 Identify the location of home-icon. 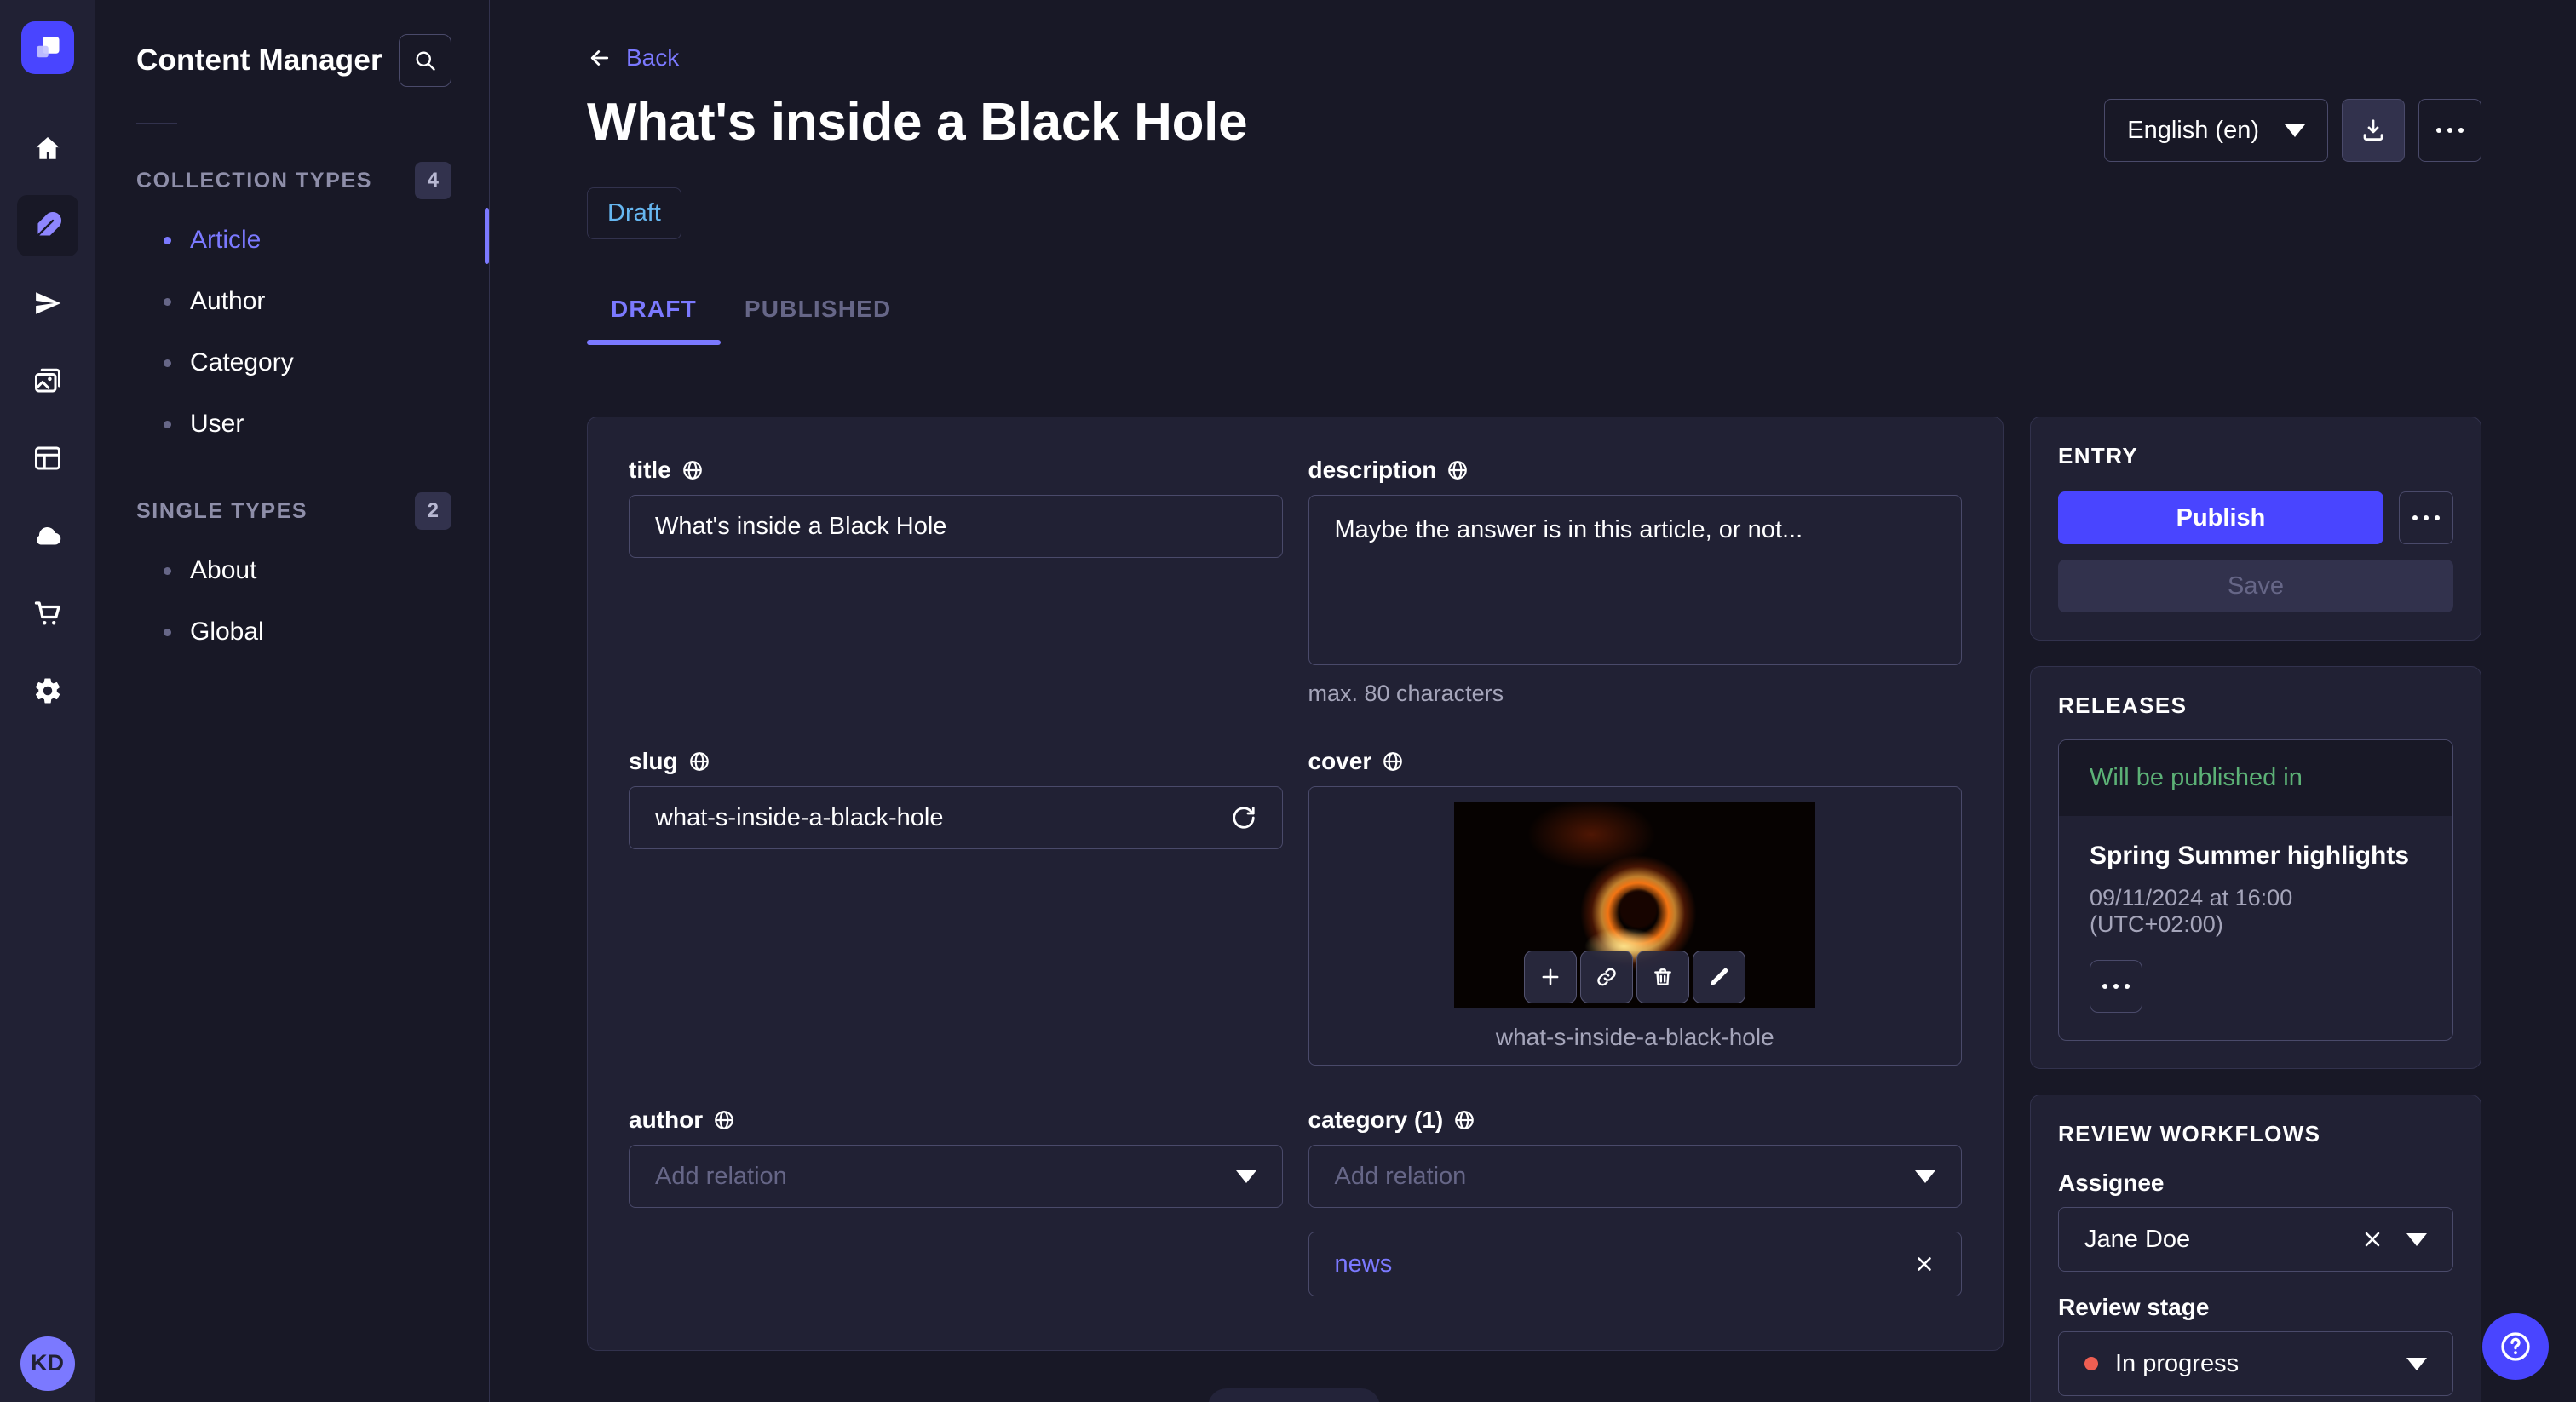
(48, 148).